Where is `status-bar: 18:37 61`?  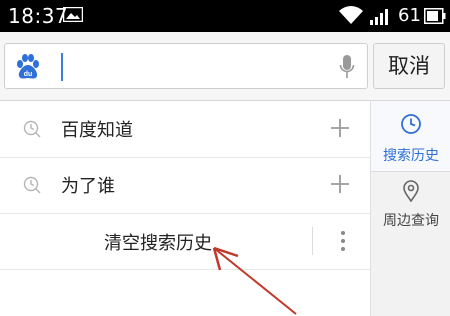 status-bar: 18:37 61 is located at coordinates (225, 16).